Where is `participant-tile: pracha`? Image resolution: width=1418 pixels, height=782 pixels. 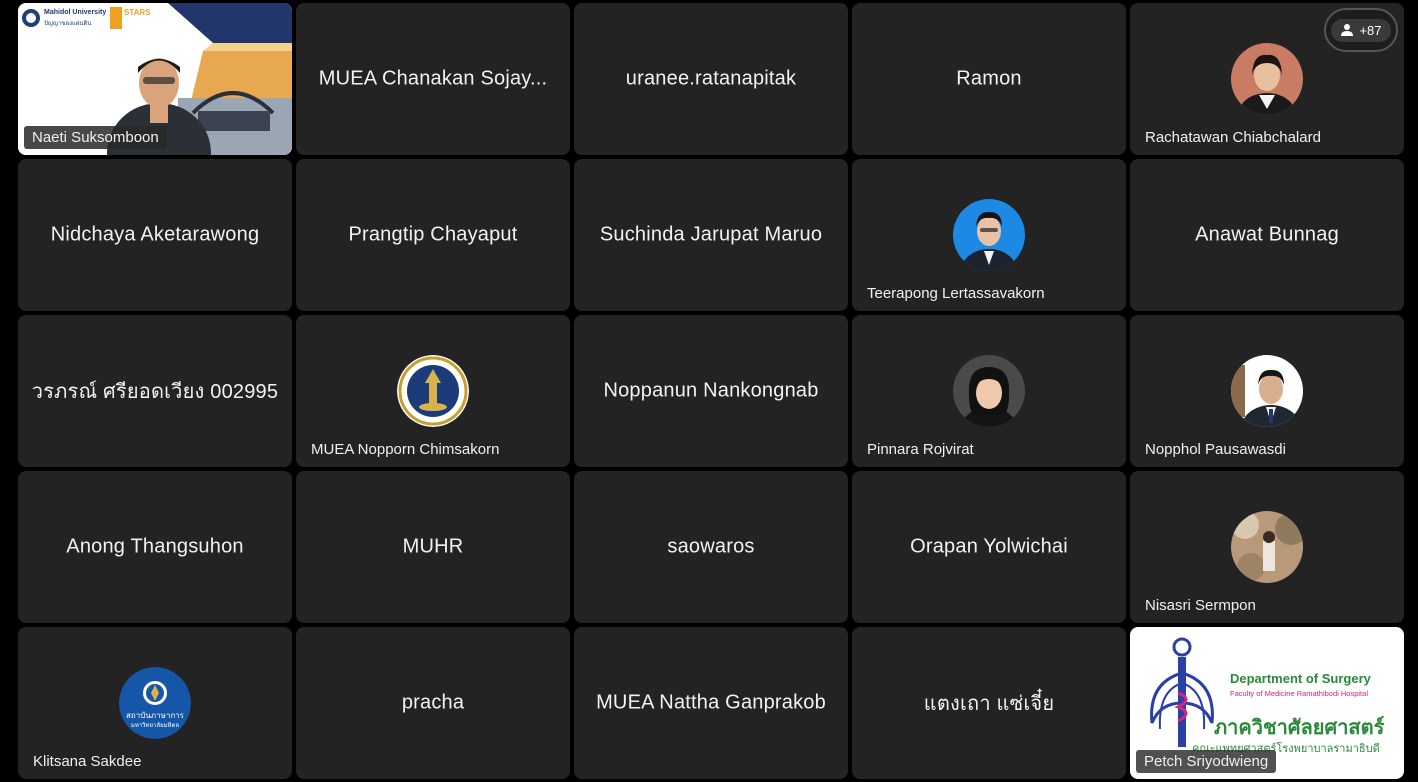
participant-tile: pracha is located at coordinates (433, 703).